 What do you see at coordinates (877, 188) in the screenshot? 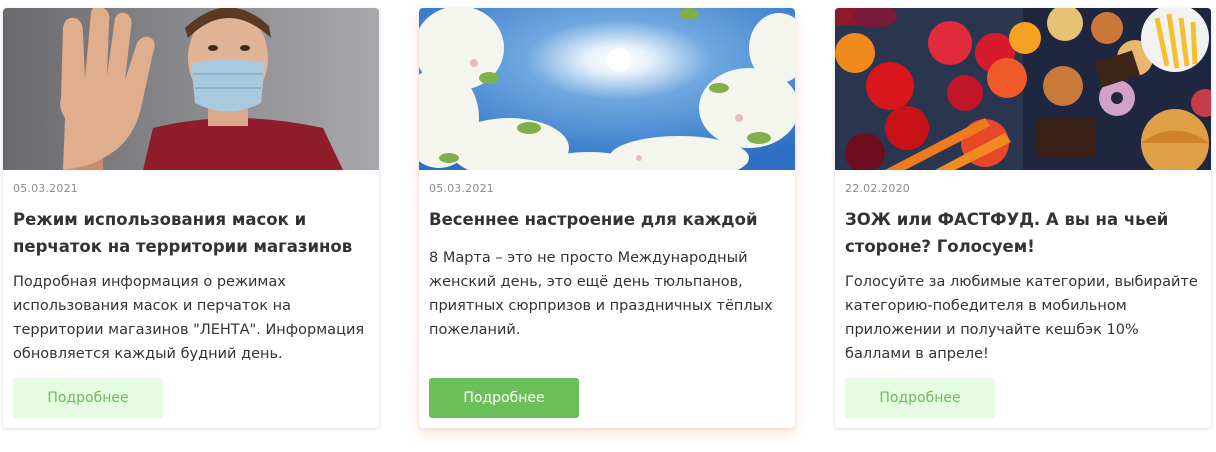
I see `news-date: 22.02.2020` at bounding box center [877, 188].